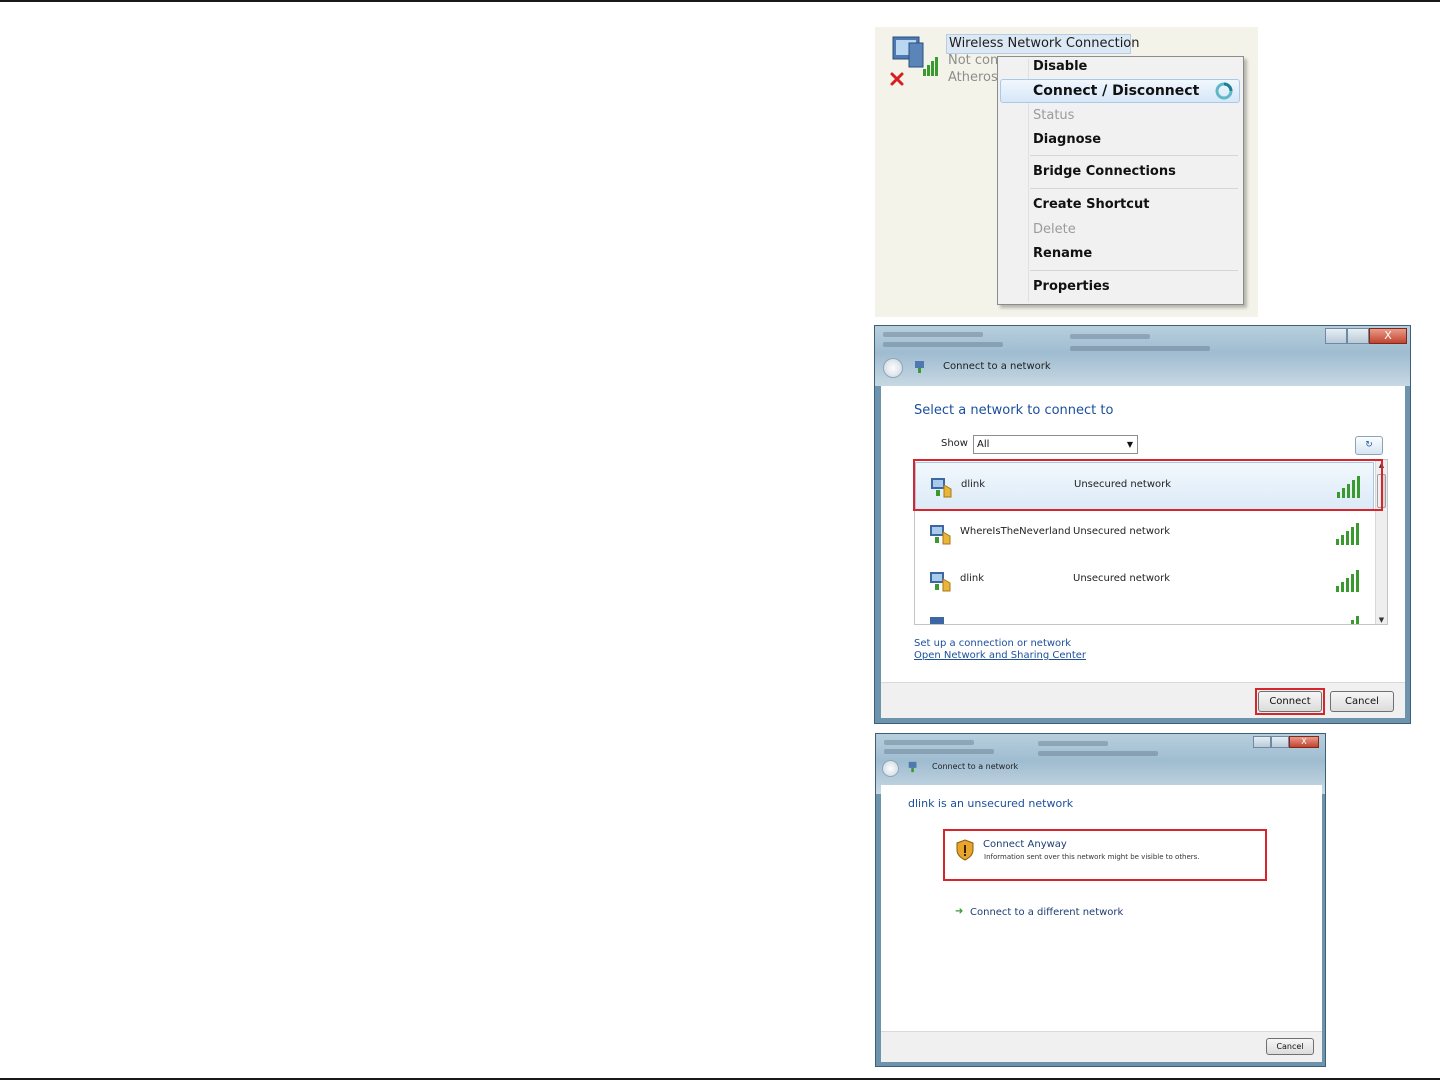  I want to click on dialog-footer: Cancel, so click(1101, 1046).